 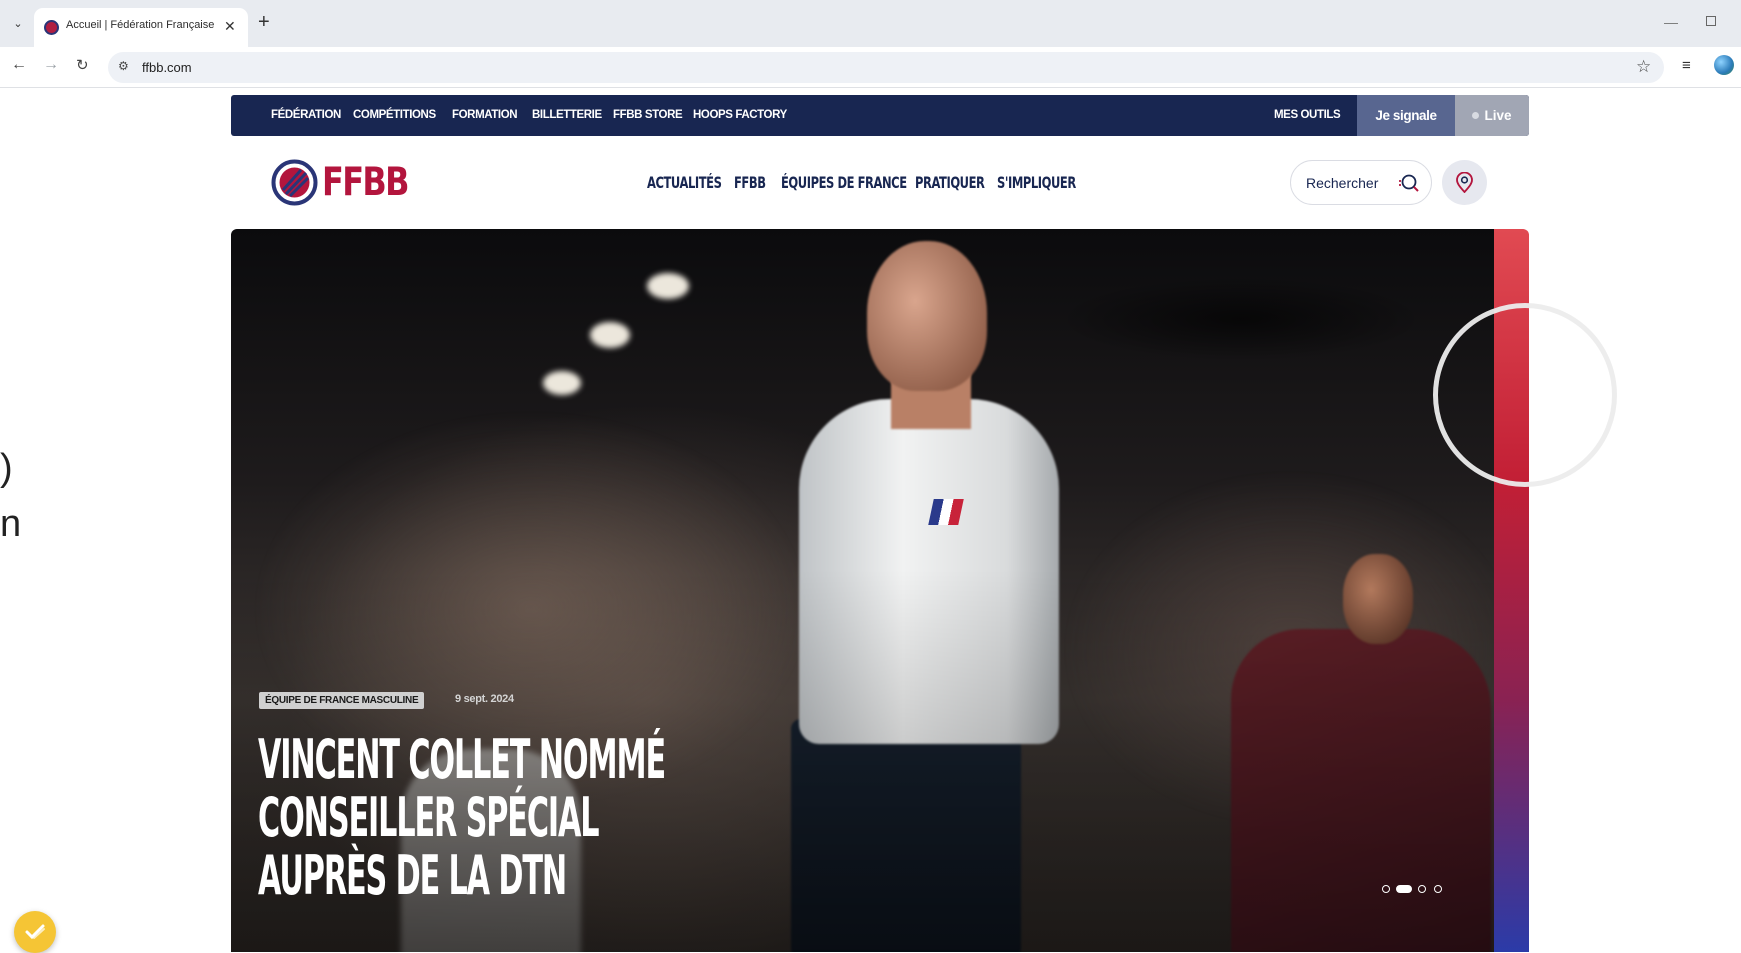 What do you see at coordinates (264, 22) in the screenshot?
I see `new-tab-button: +` at bounding box center [264, 22].